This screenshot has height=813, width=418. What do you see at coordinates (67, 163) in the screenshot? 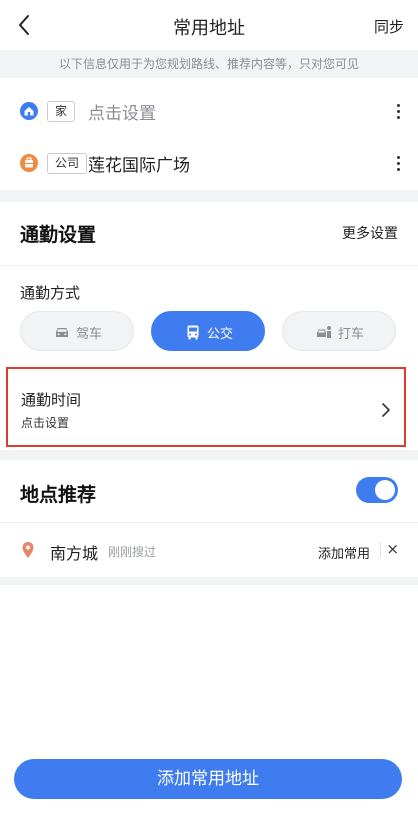
I see `address-tag-company: 公司` at bounding box center [67, 163].